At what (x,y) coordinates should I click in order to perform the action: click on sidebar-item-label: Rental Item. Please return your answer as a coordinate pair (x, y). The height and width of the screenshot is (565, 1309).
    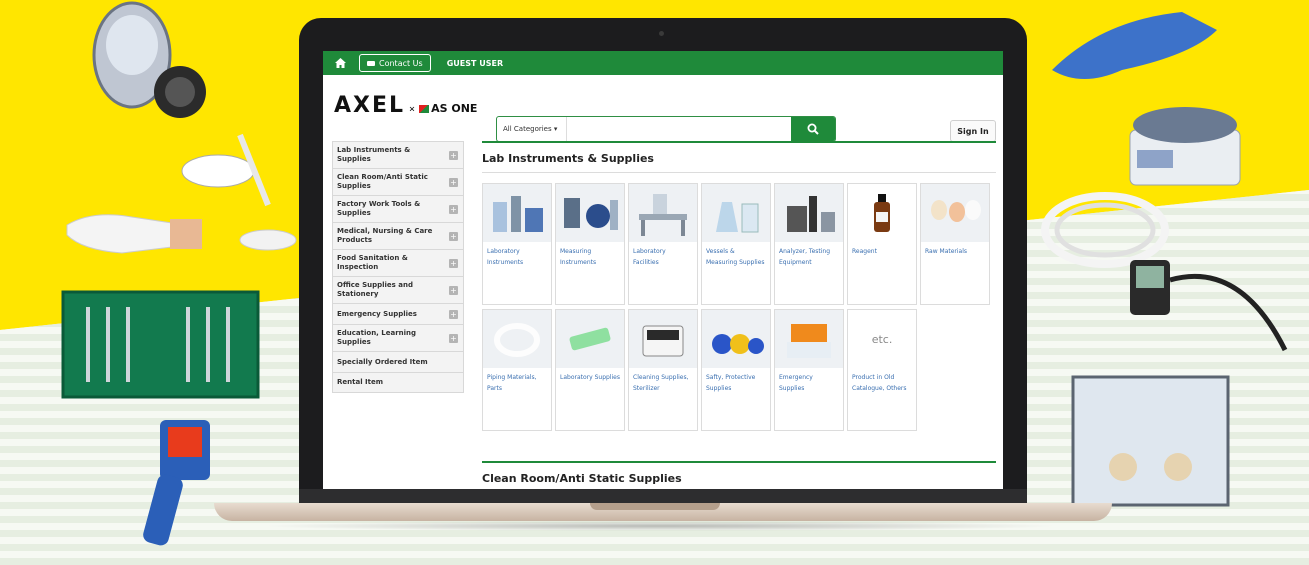
    Looking at the image, I should click on (360, 382).